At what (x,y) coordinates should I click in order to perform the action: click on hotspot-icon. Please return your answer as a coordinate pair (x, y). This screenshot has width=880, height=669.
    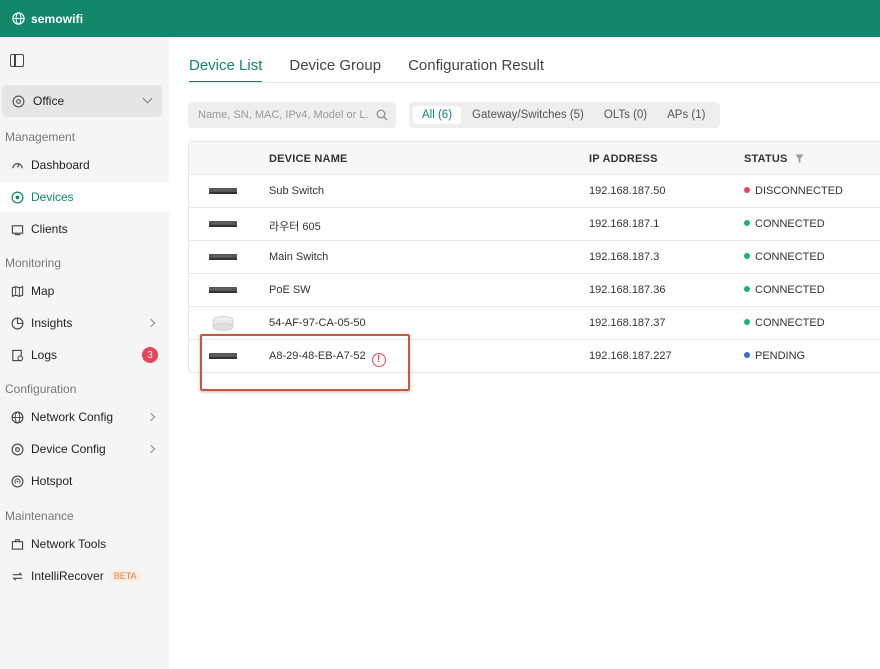
    Looking at the image, I should click on (17, 481).